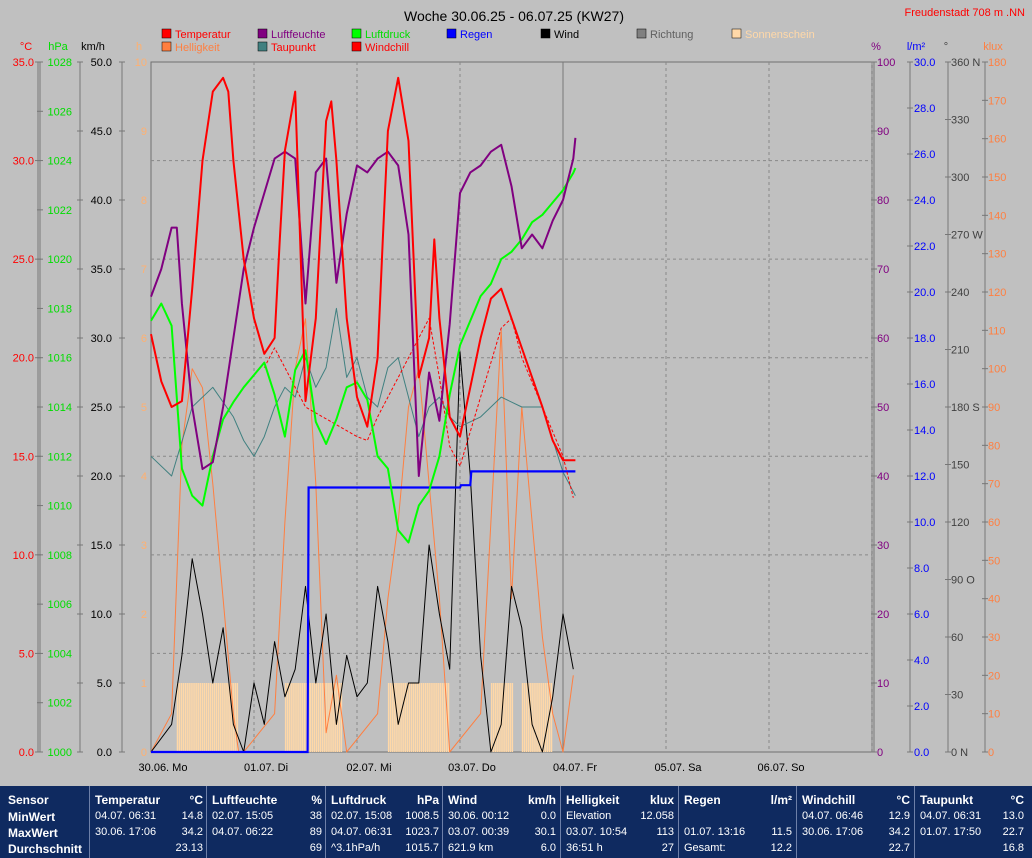 The width and height of the screenshot is (1032, 858). What do you see at coordinates (60, 605) in the screenshot?
I see `pressure-tick-label: 1006` at bounding box center [60, 605].